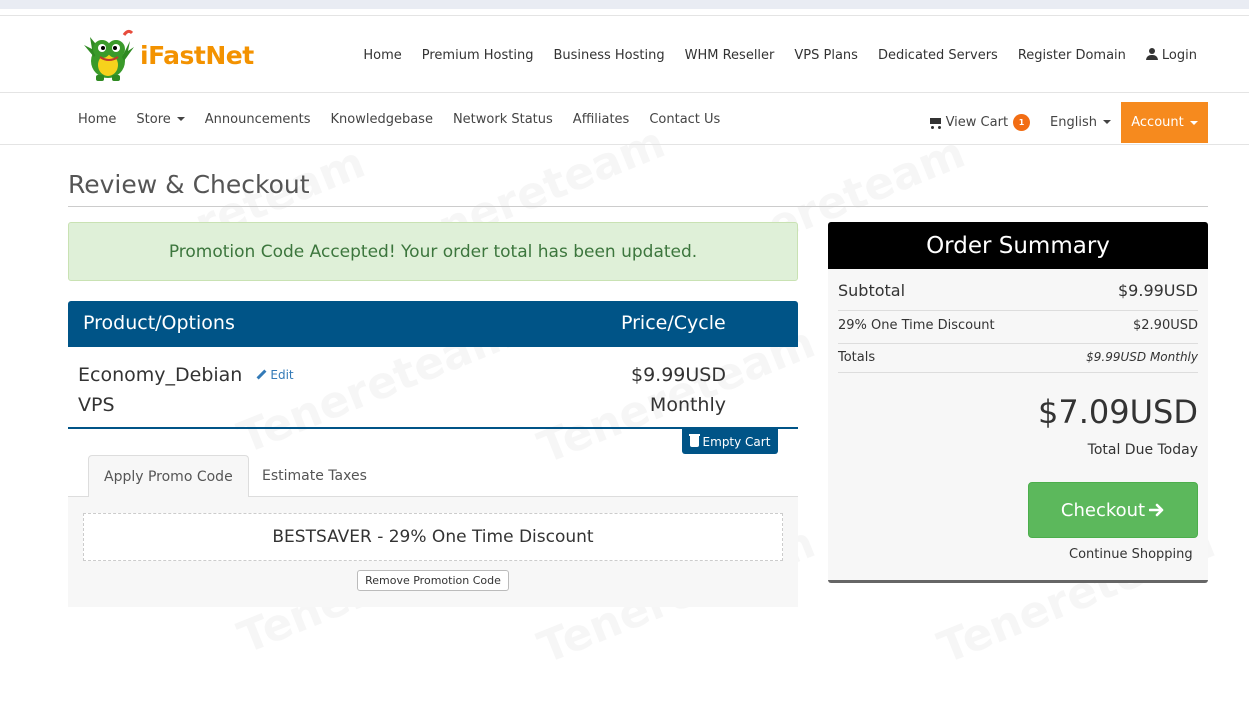 The height and width of the screenshot is (713, 1249). I want to click on cart-table-header: Product/Options Price/Cycle, so click(433, 324).